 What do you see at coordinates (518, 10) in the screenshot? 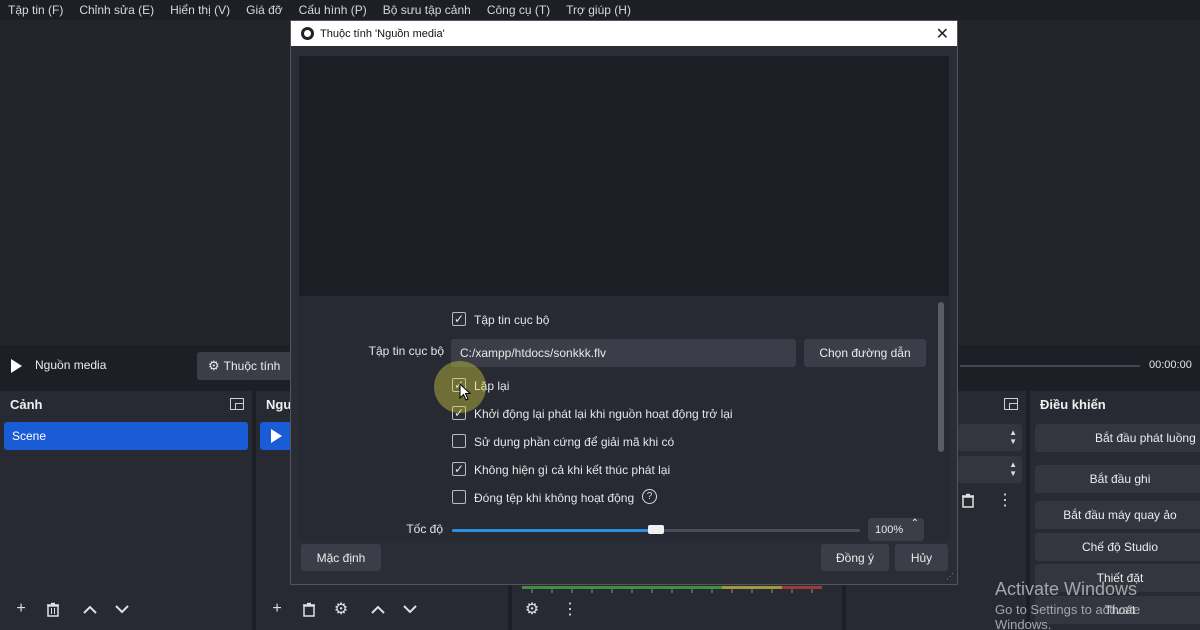
I see `menu-tools: Công cụ (T)` at bounding box center [518, 10].